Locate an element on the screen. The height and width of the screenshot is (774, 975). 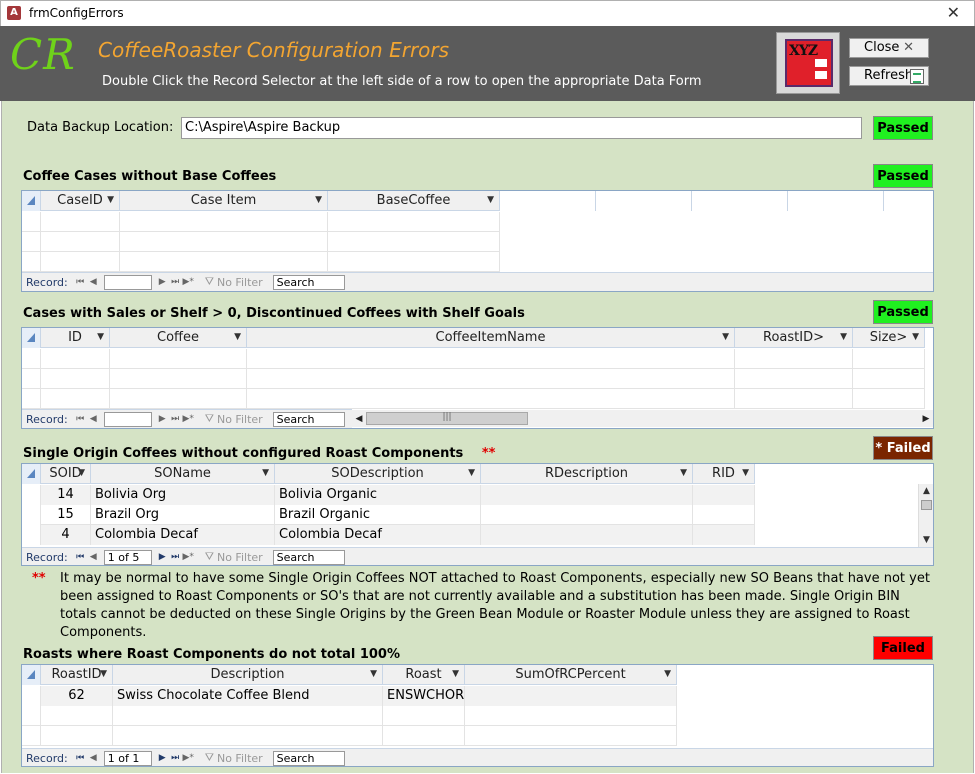
xyz-logo-icon: XYZ is located at coordinates (809, 63).